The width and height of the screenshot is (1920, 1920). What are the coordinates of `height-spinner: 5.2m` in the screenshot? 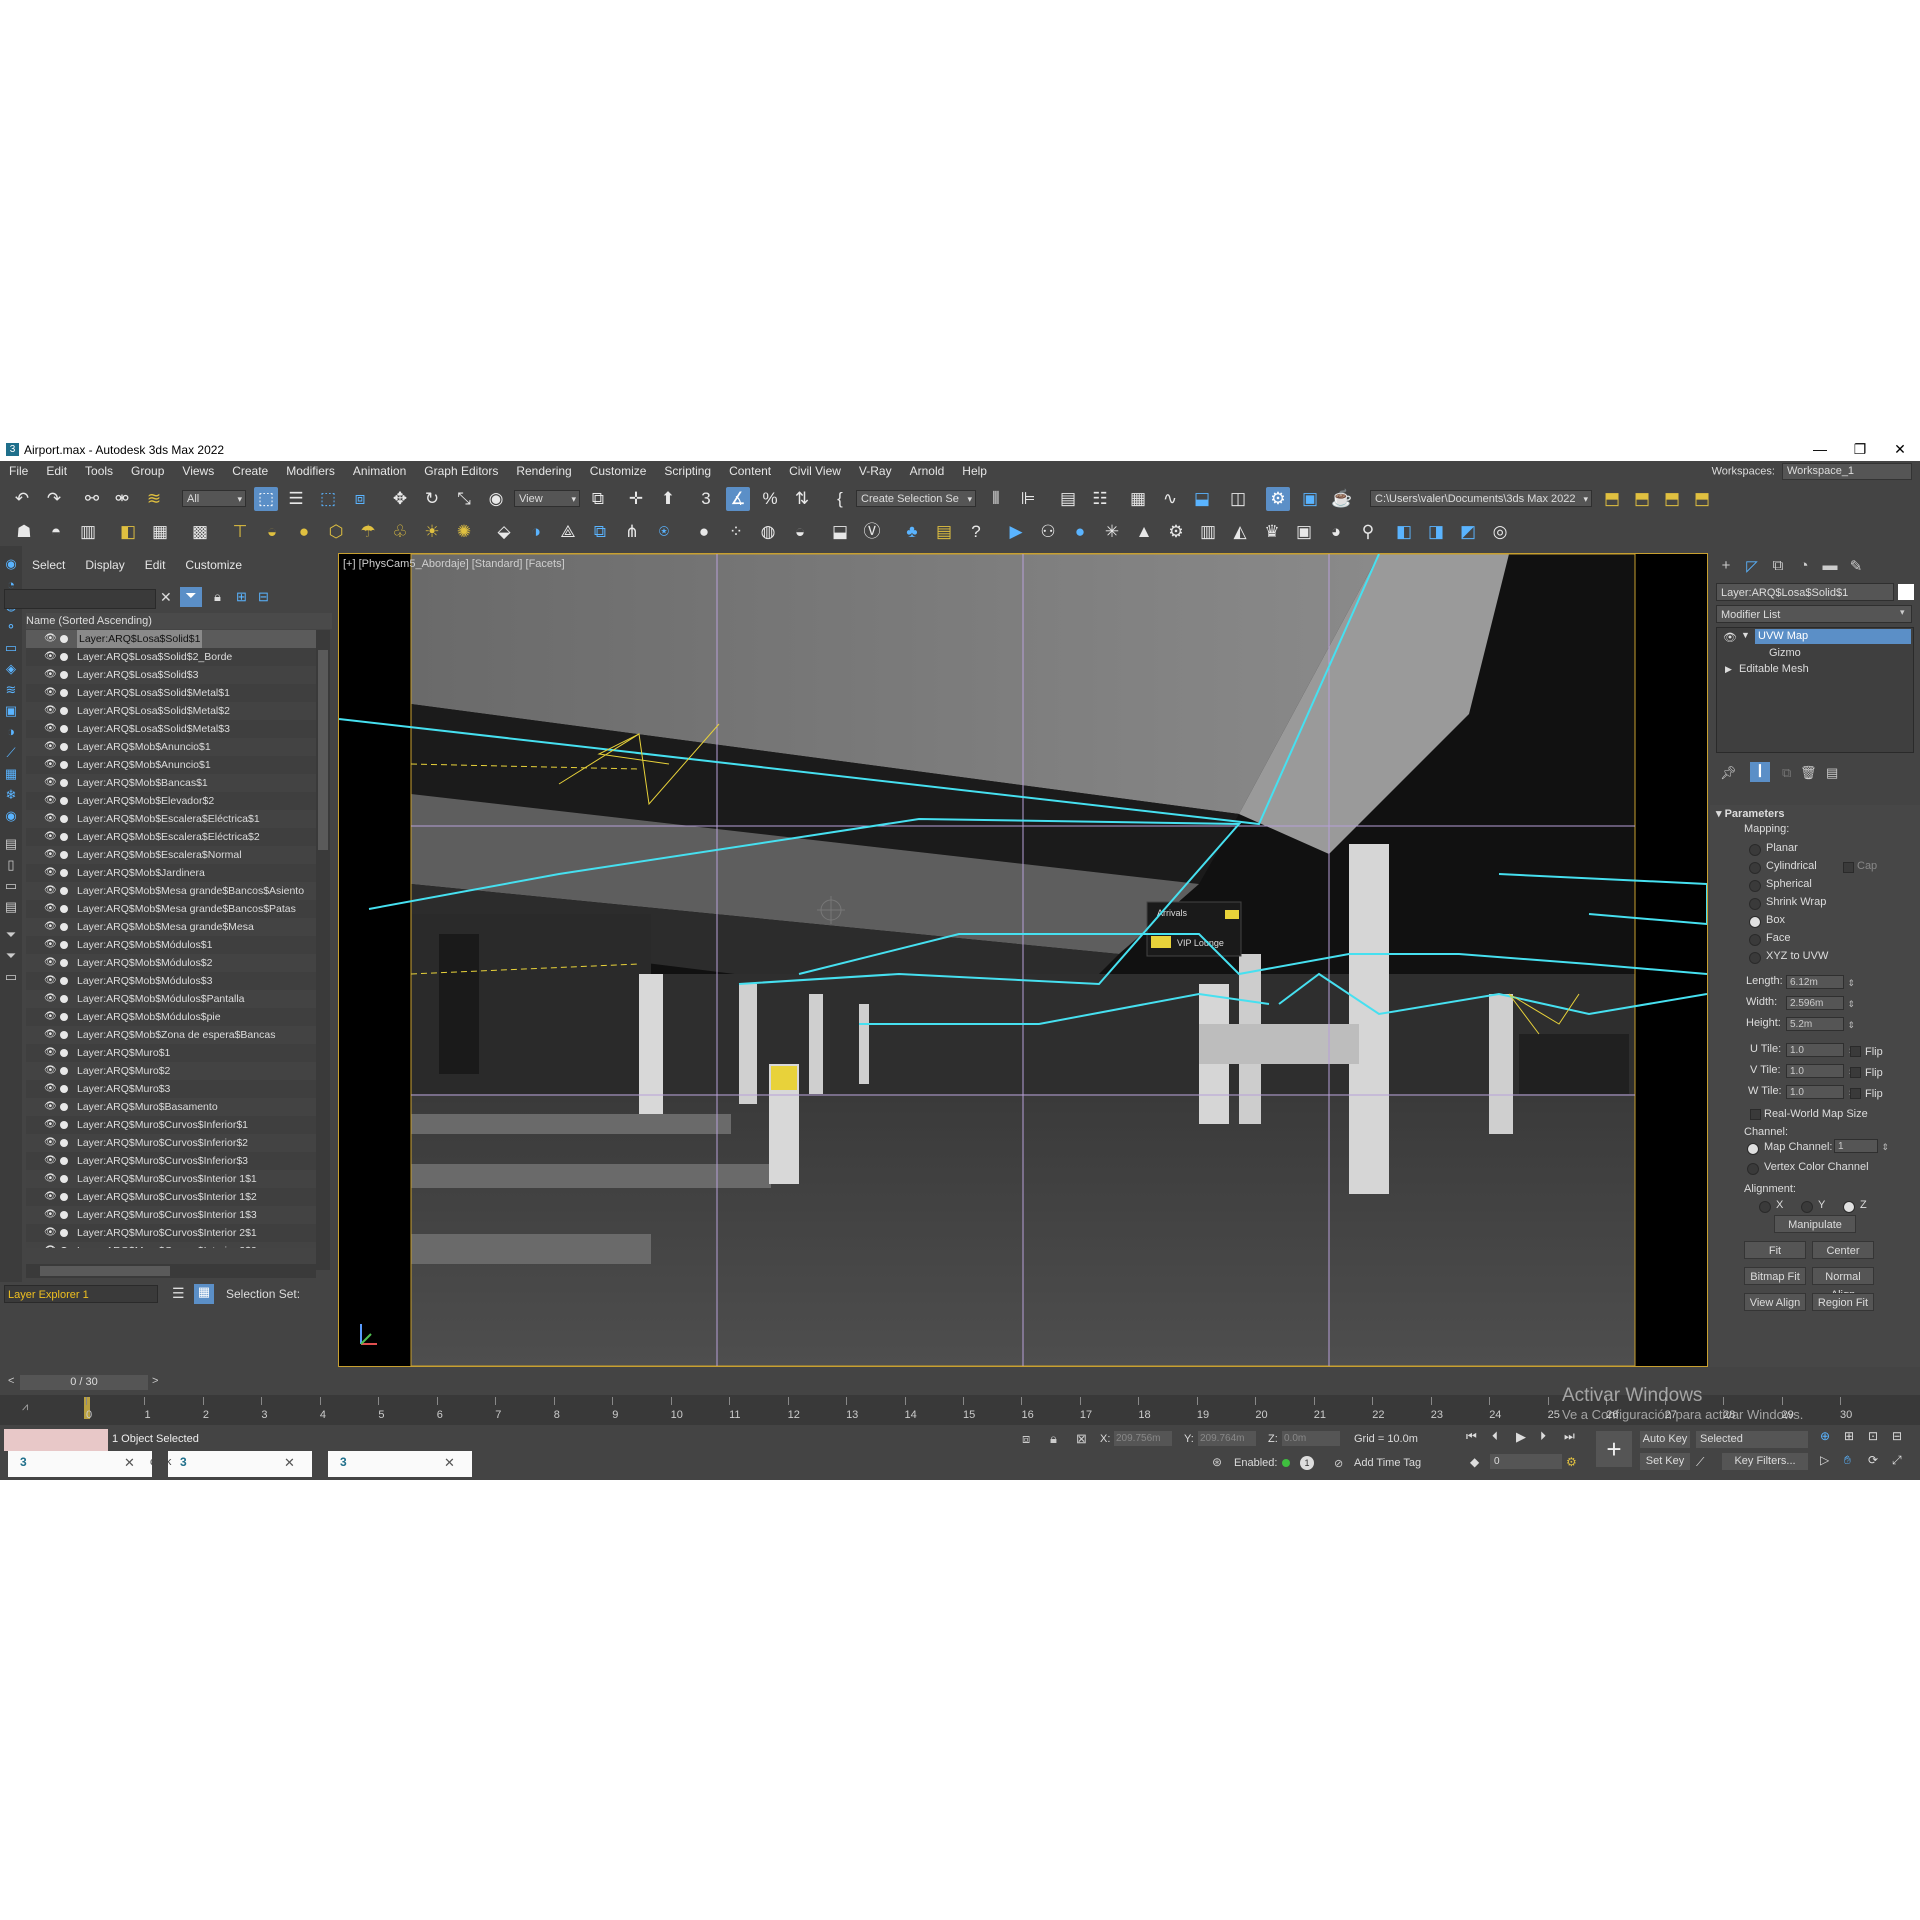 It's located at (1820, 1024).